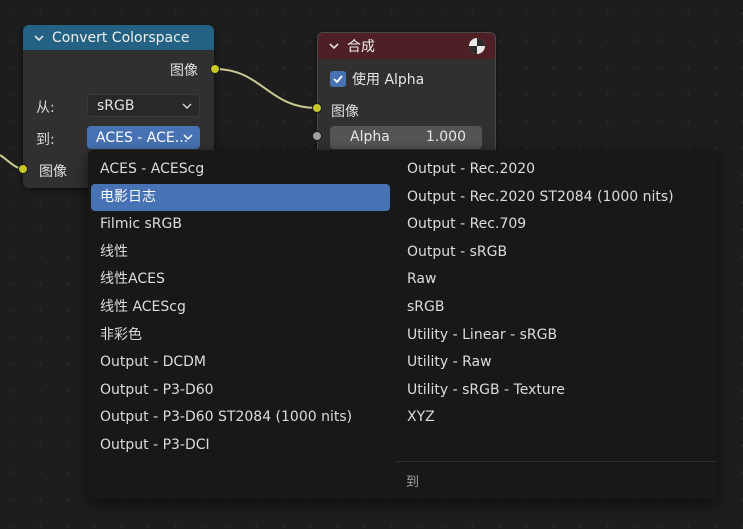 This screenshot has width=743, height=529. I want to click on menu-item: Filmic sRGB, so click(240, 225).